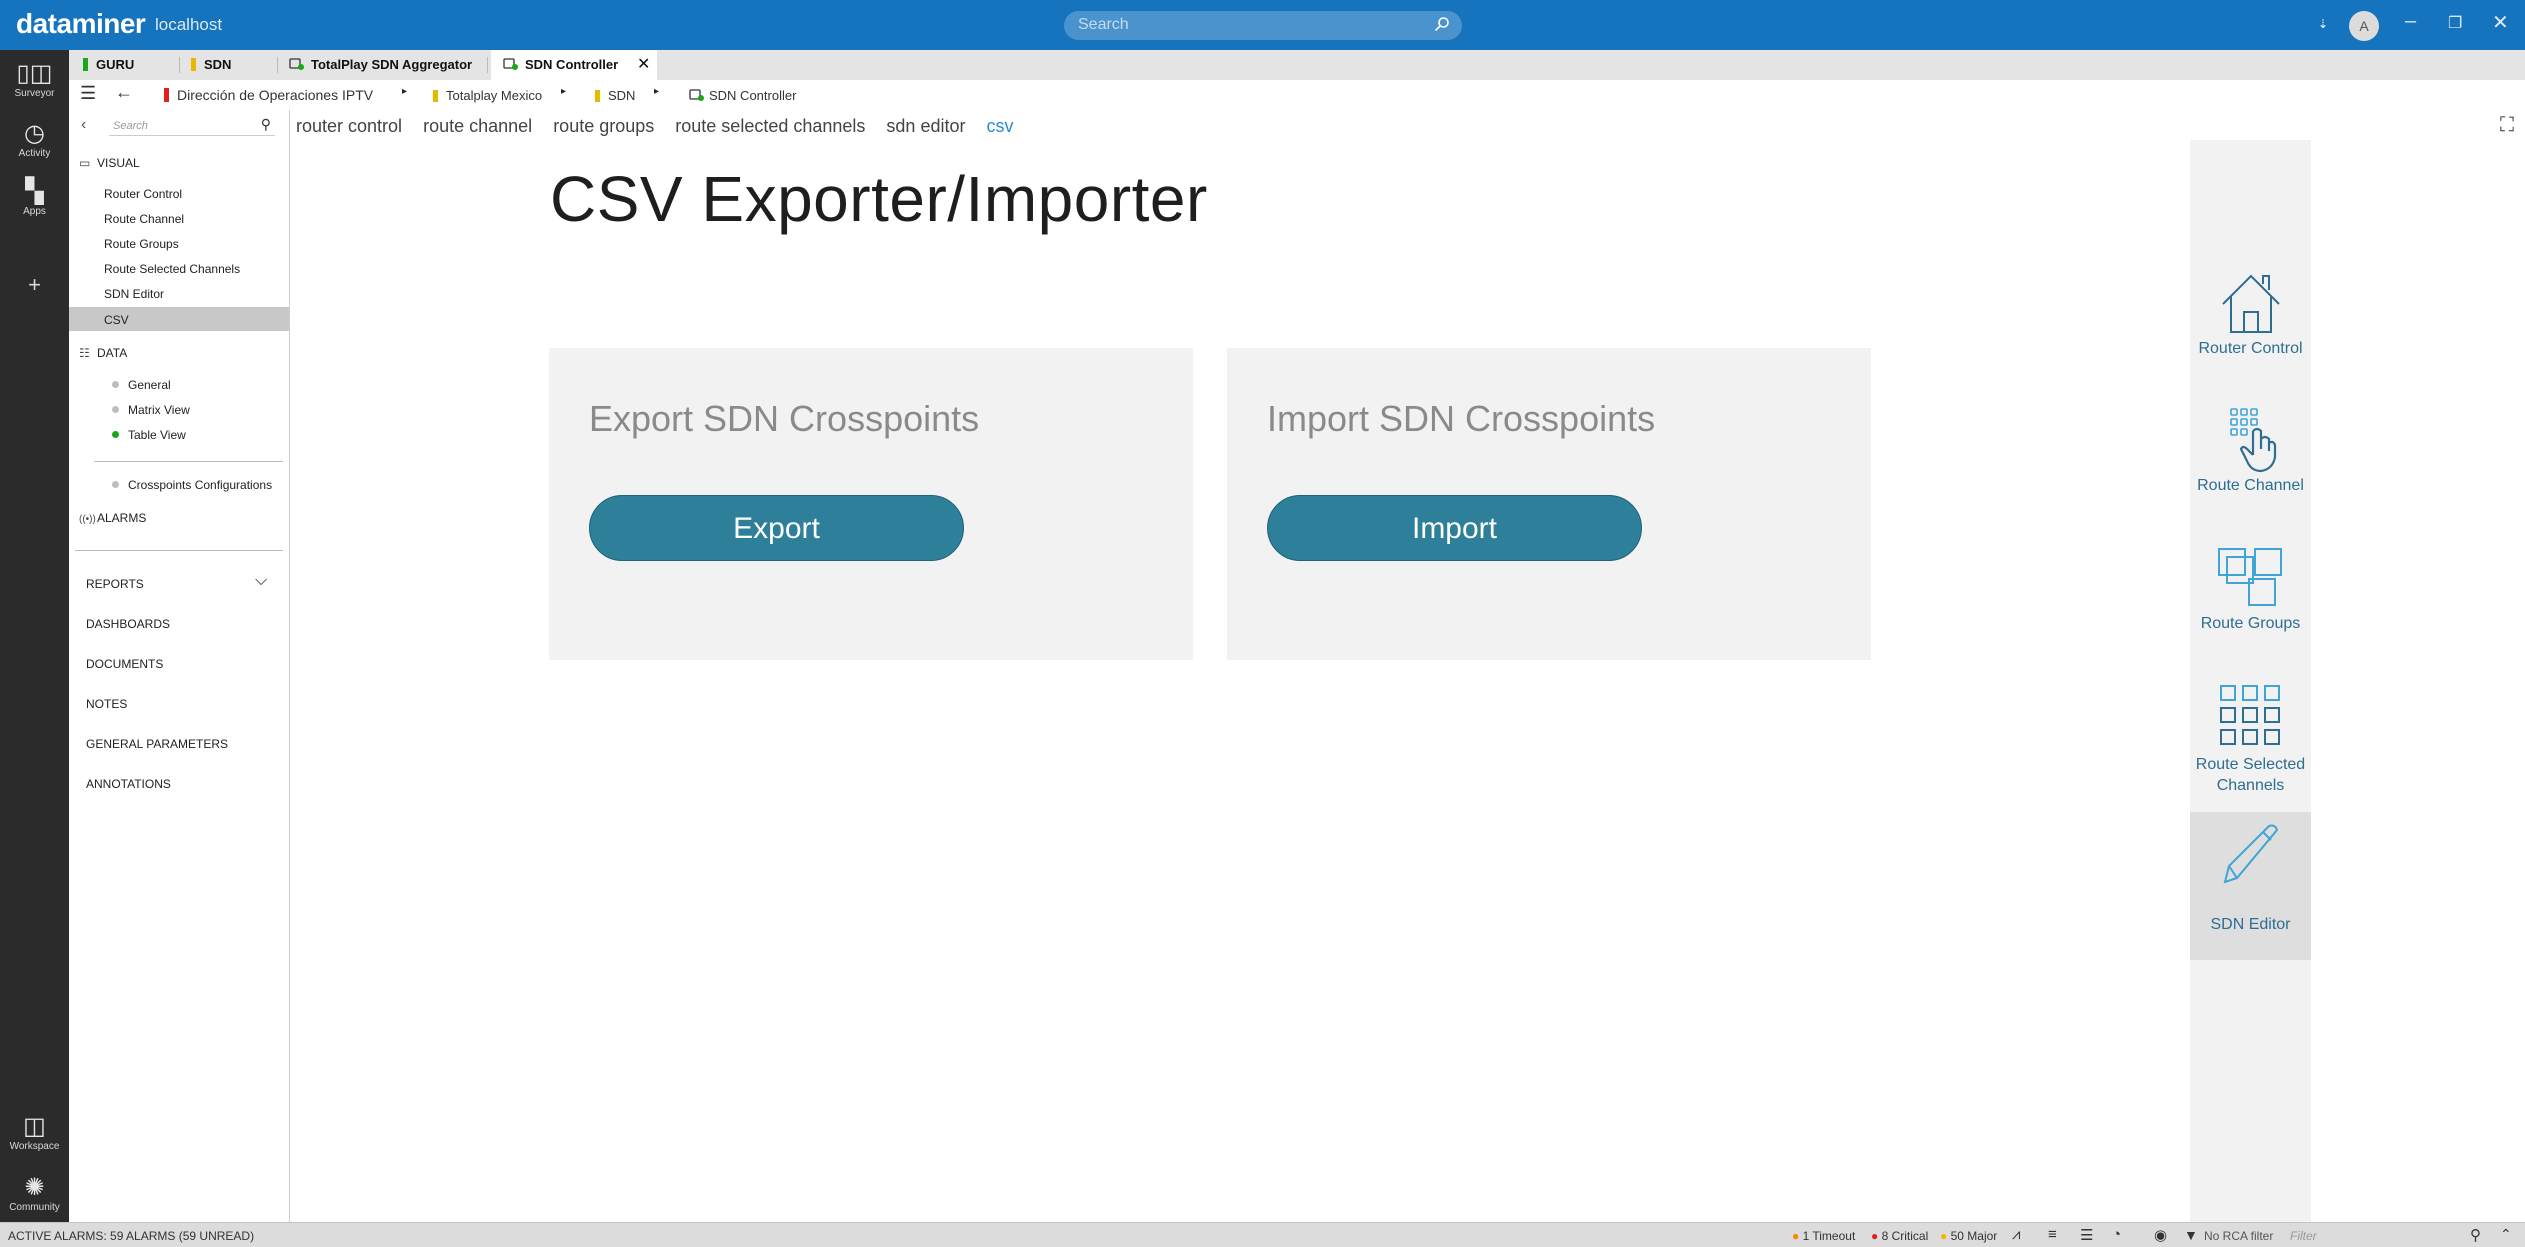 The width and height of the screenshot is (2525, 1247). Describe the element at coordinates (128, 624) in the screenshot. I see `sidebar-category-dashboards: DASHBOARDS` at that location.